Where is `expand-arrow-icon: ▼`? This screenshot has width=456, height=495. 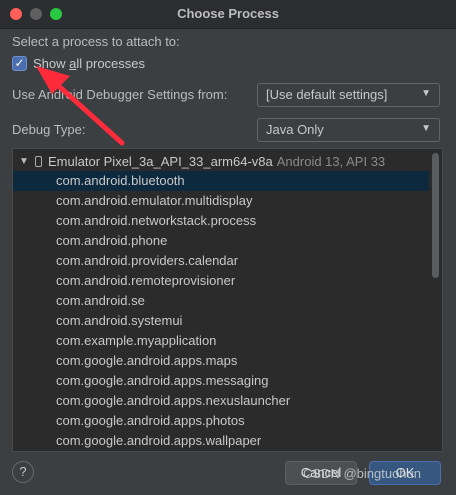
expand-arrow-icon: ▼ is located at coordinates (25, 161).